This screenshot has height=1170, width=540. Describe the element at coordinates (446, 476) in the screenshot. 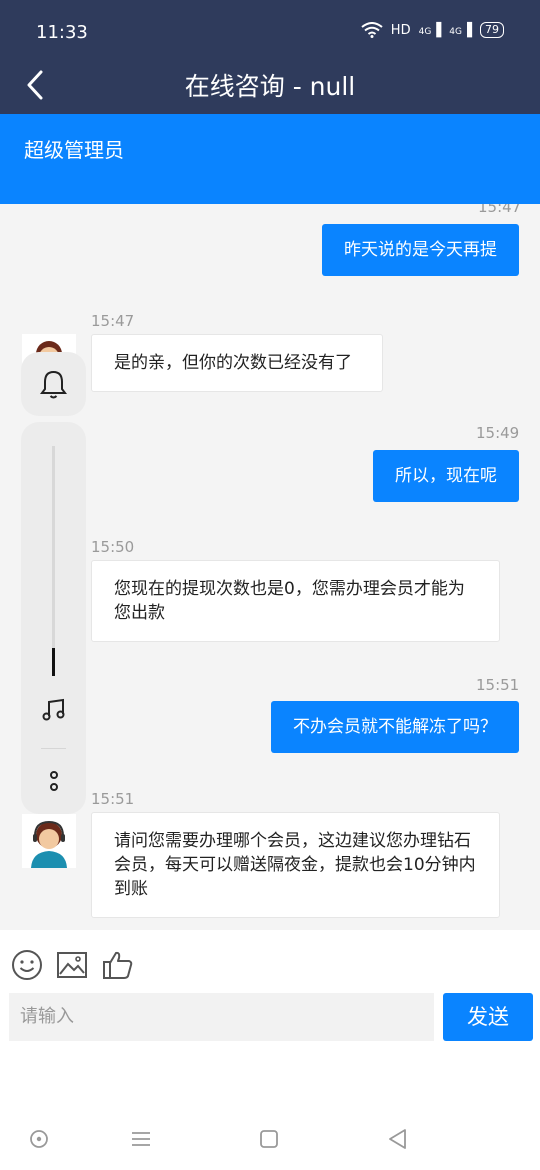

I see `message-bubble-out: 所以，现在呢` at that location.